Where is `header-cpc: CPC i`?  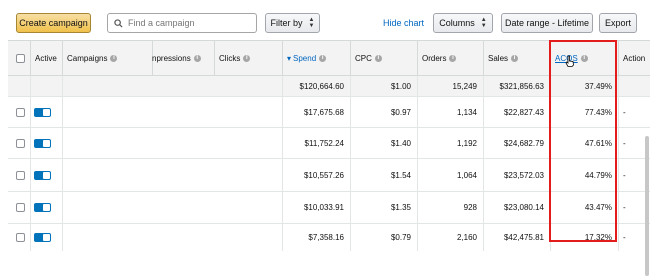
header-cpc: CPC i is located at coordinates (383, 58).